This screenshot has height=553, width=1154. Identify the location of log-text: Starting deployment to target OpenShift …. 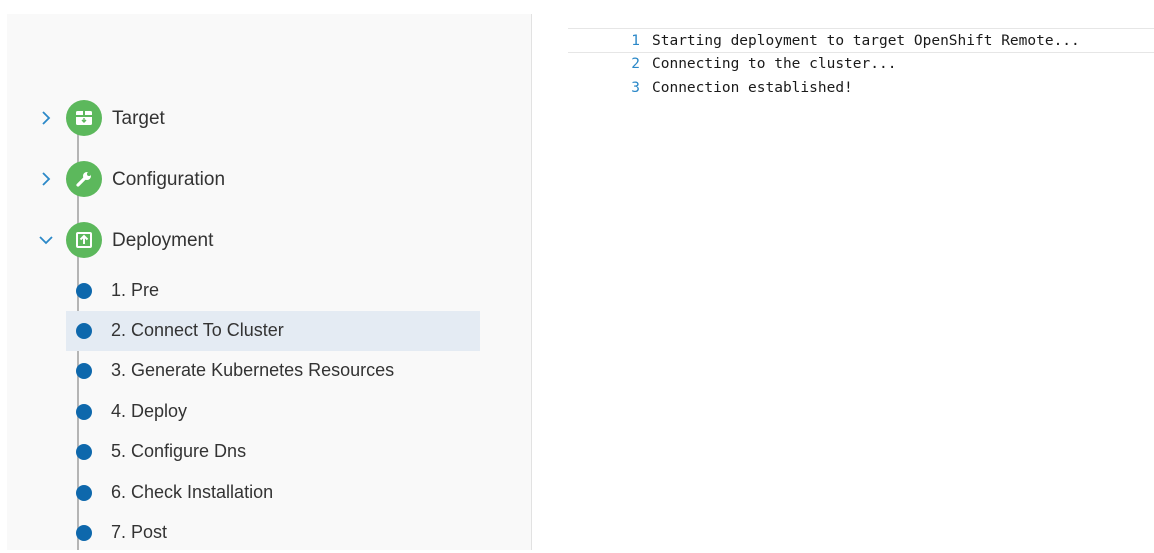
(866, 41).